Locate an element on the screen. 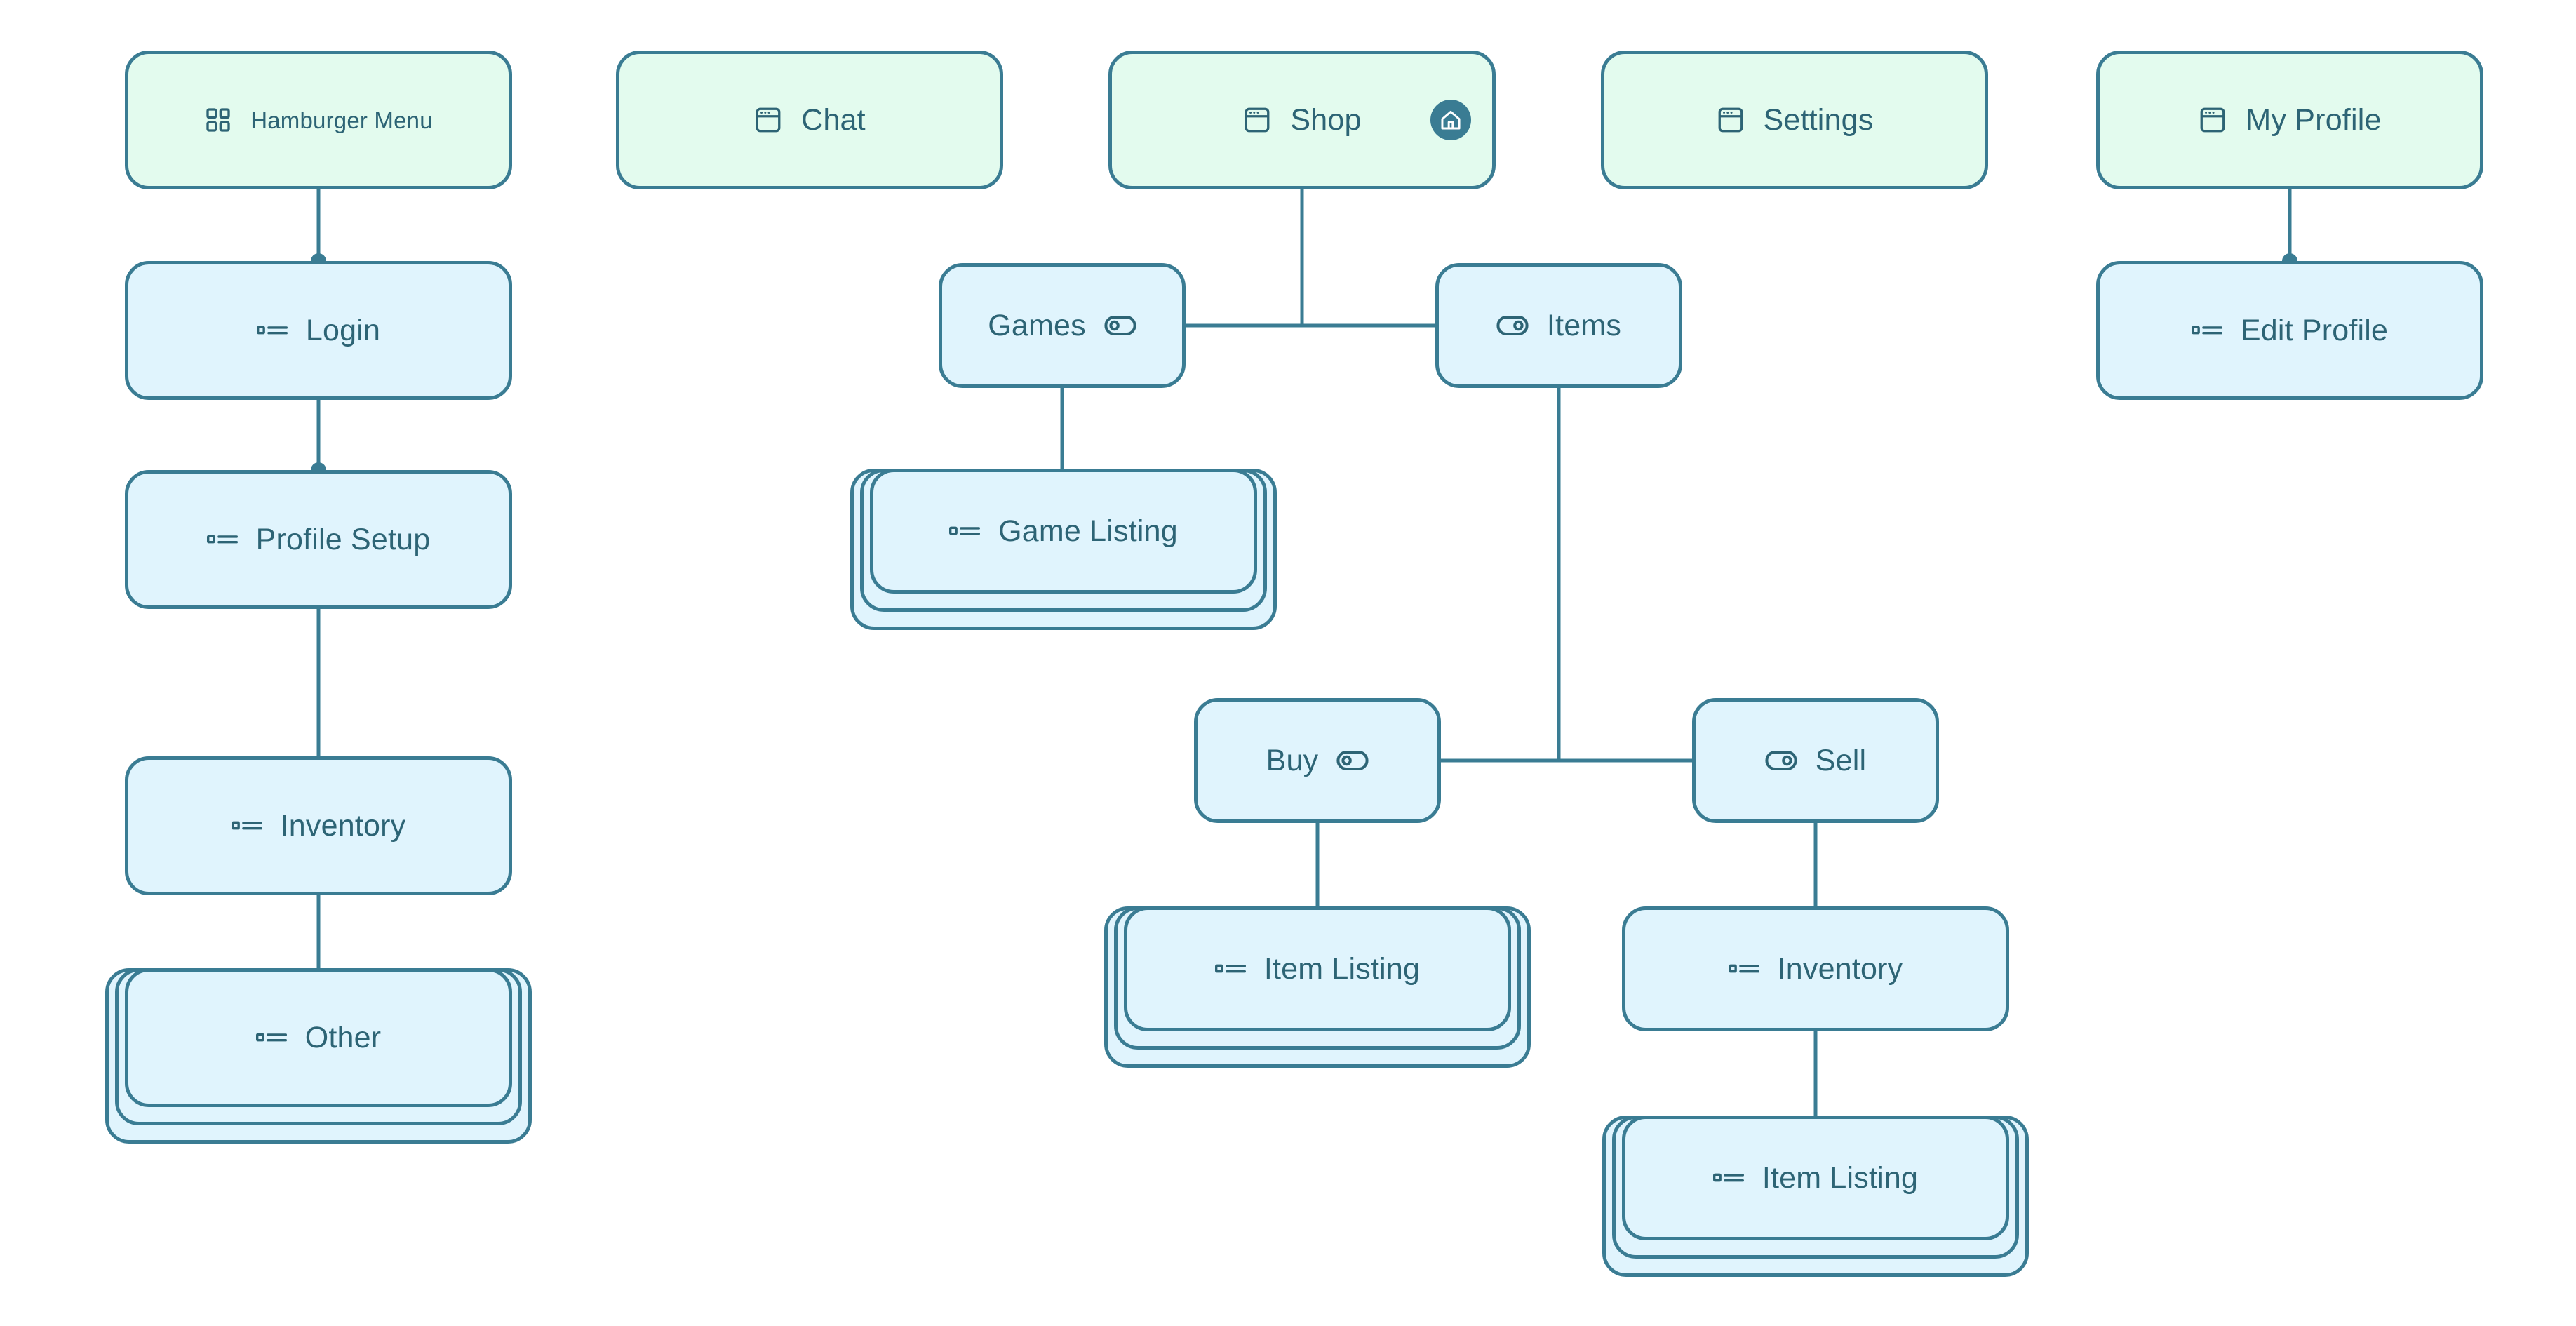 The image size is (2576, 1326). node-game-listing: Game Listing is located at coordinates (1063, 531).